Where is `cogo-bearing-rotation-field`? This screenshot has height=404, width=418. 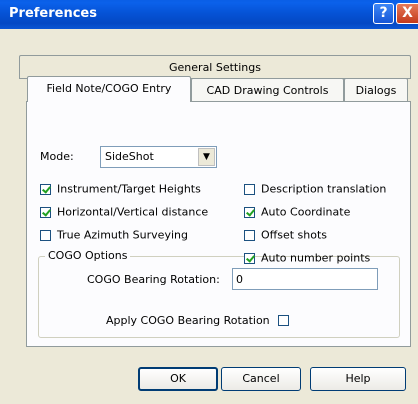 cogo-bearing-rotation-field is located at coordinates (305, 279).